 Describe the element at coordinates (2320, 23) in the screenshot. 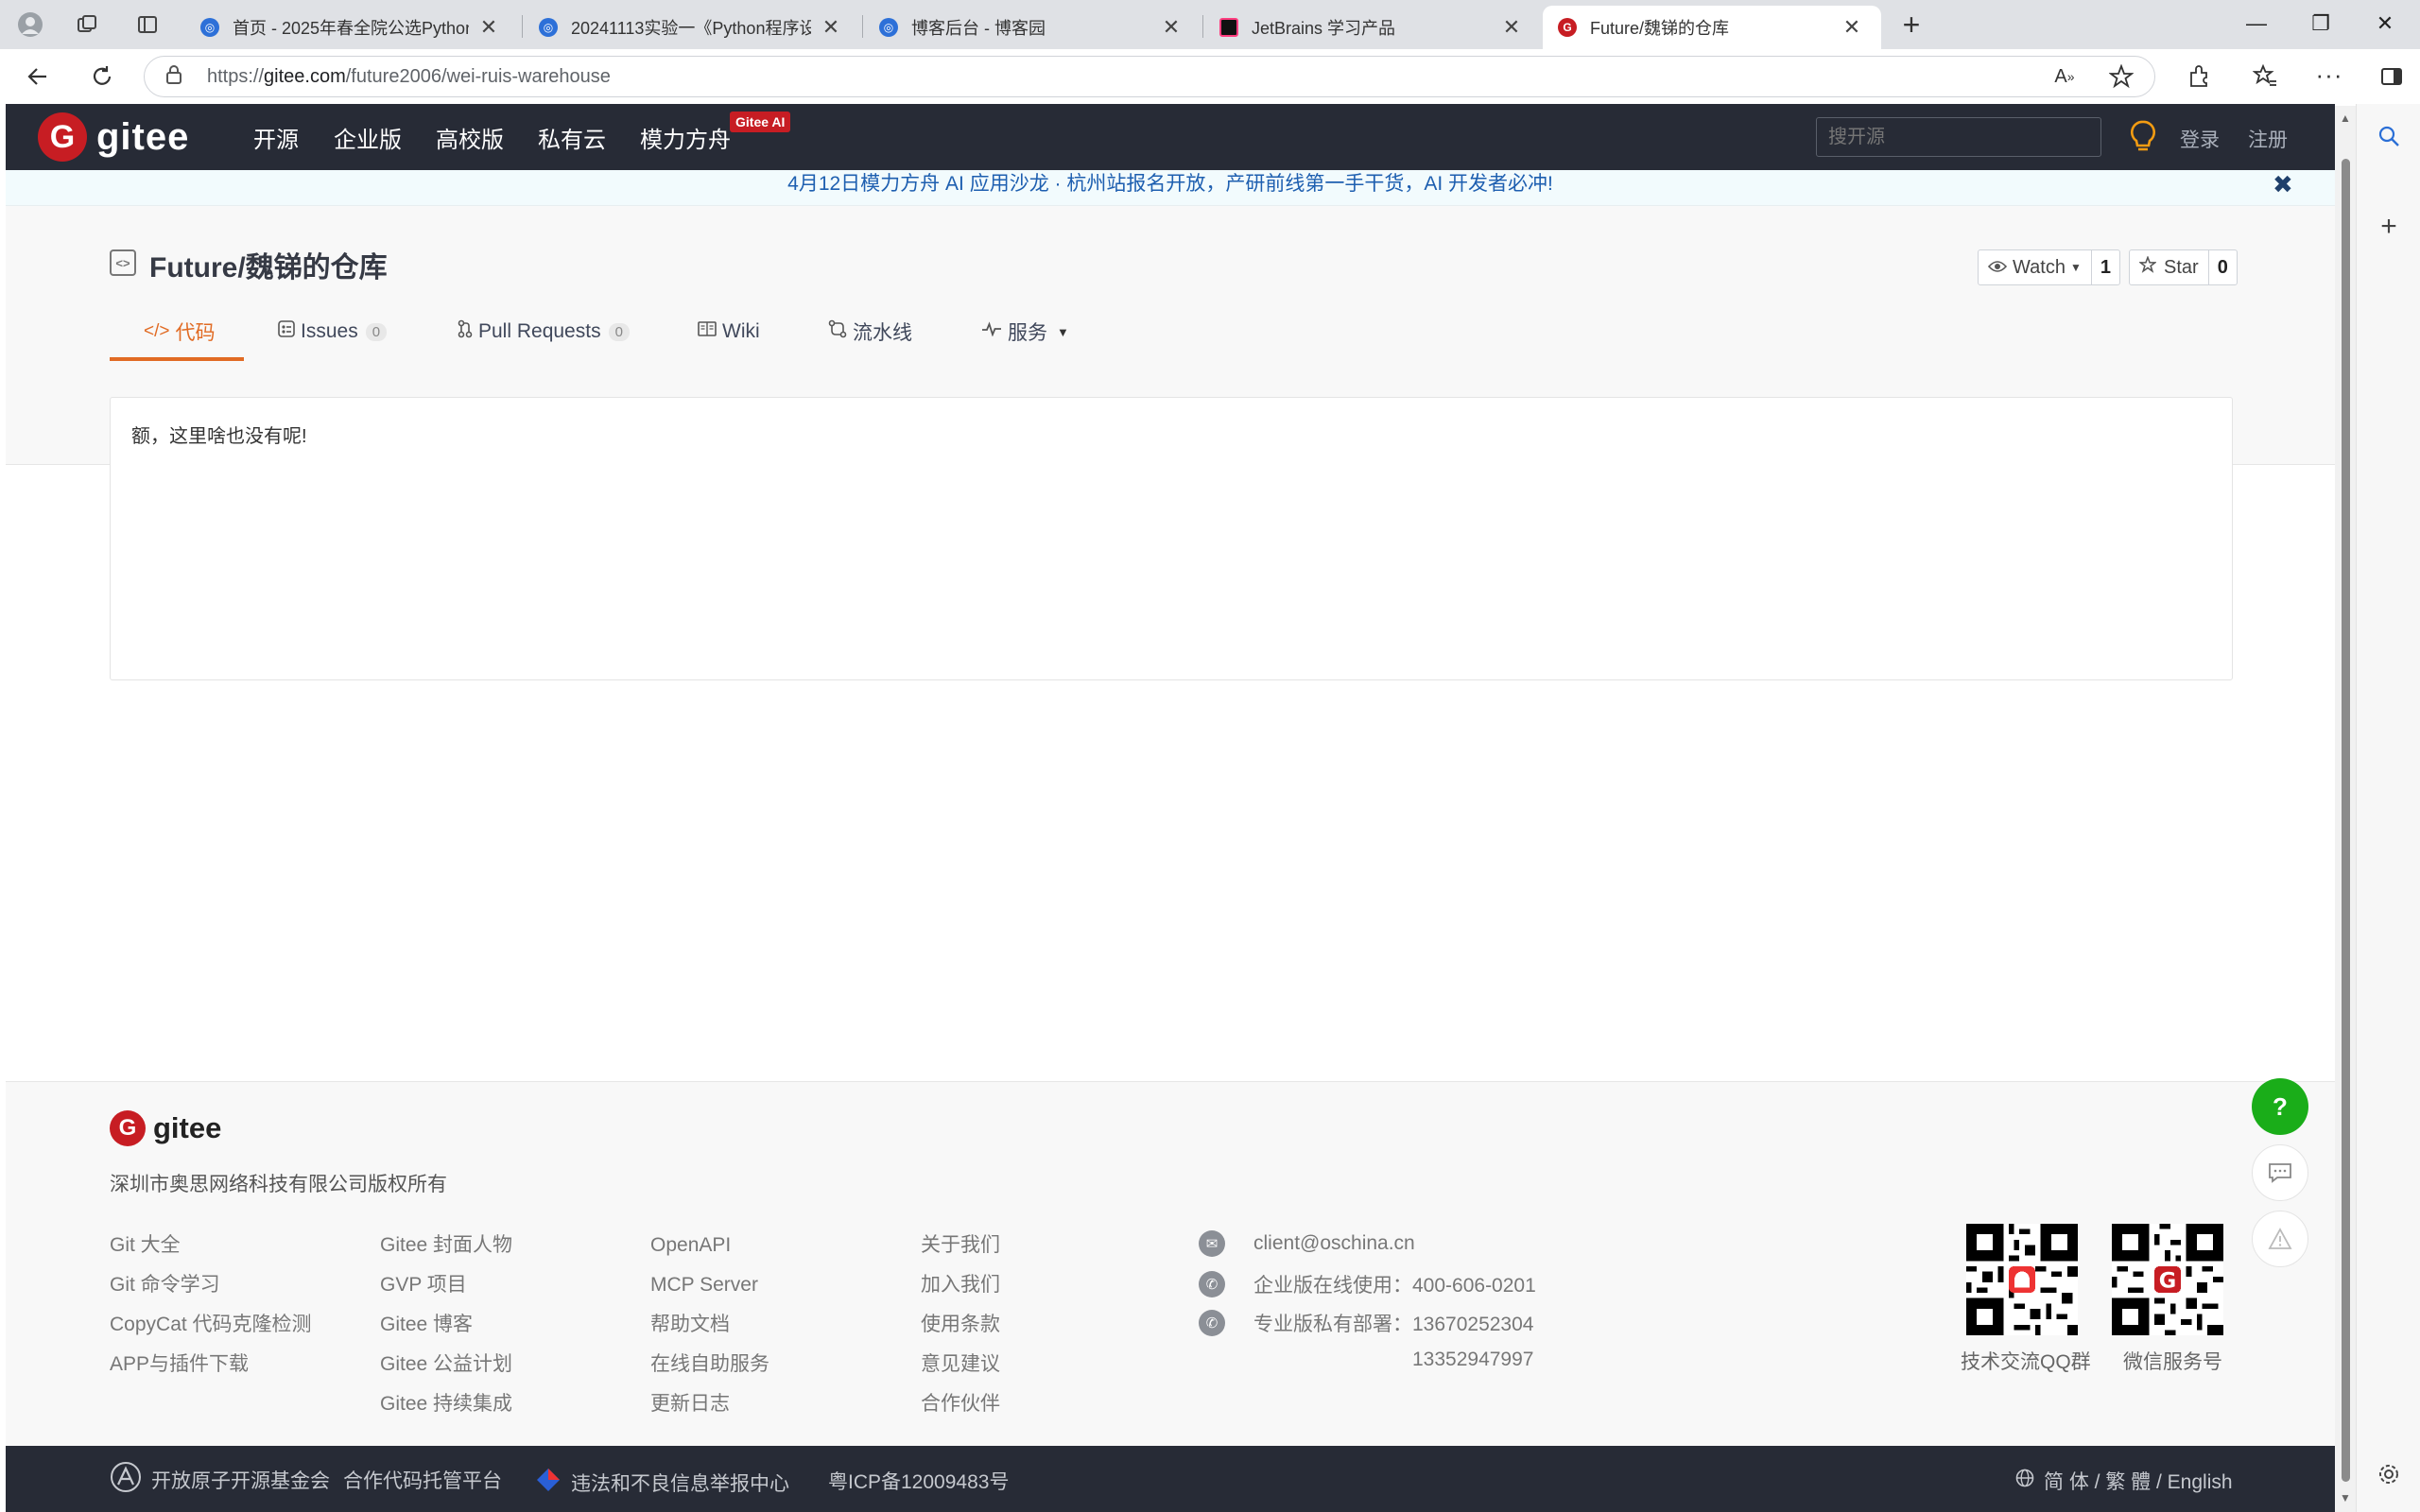

I see `restore-icon: ❐` at that location.